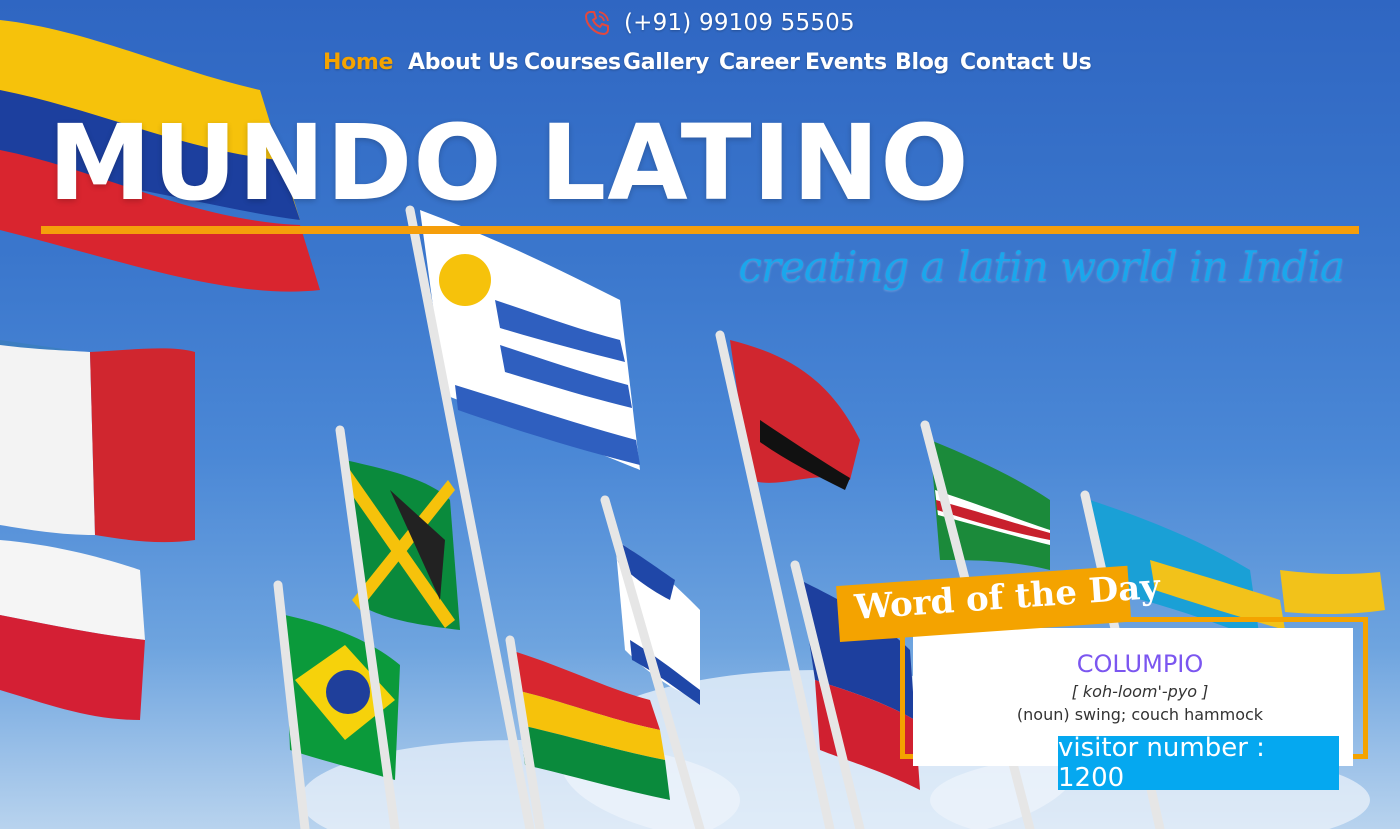 The height and width of the screenshot is (829, 1400). I want to click on nav-courses: Courses, so click(572, 62).